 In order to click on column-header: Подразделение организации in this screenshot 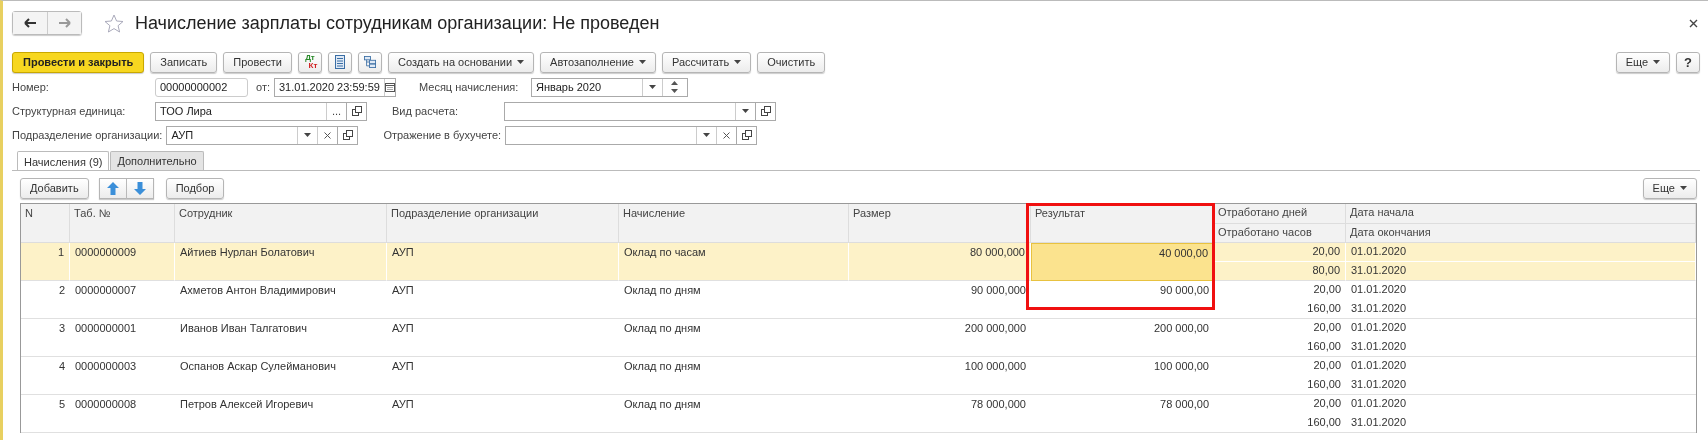, I will do `click(503, 223)`.